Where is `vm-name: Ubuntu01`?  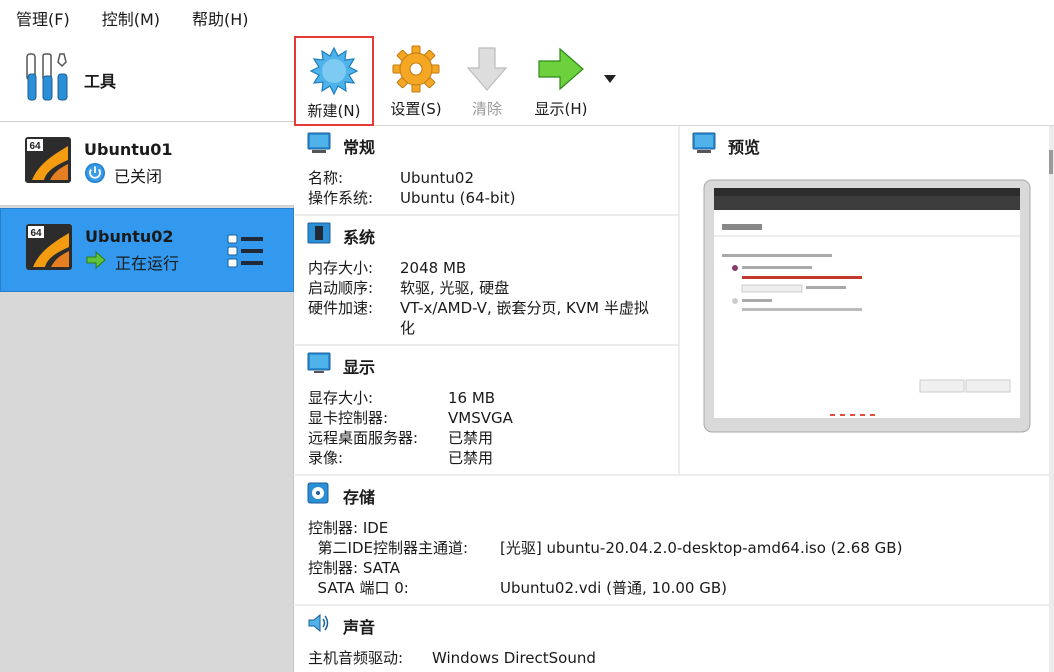
vm-name: Ubuntu01 is located at coordinates (128, 149).